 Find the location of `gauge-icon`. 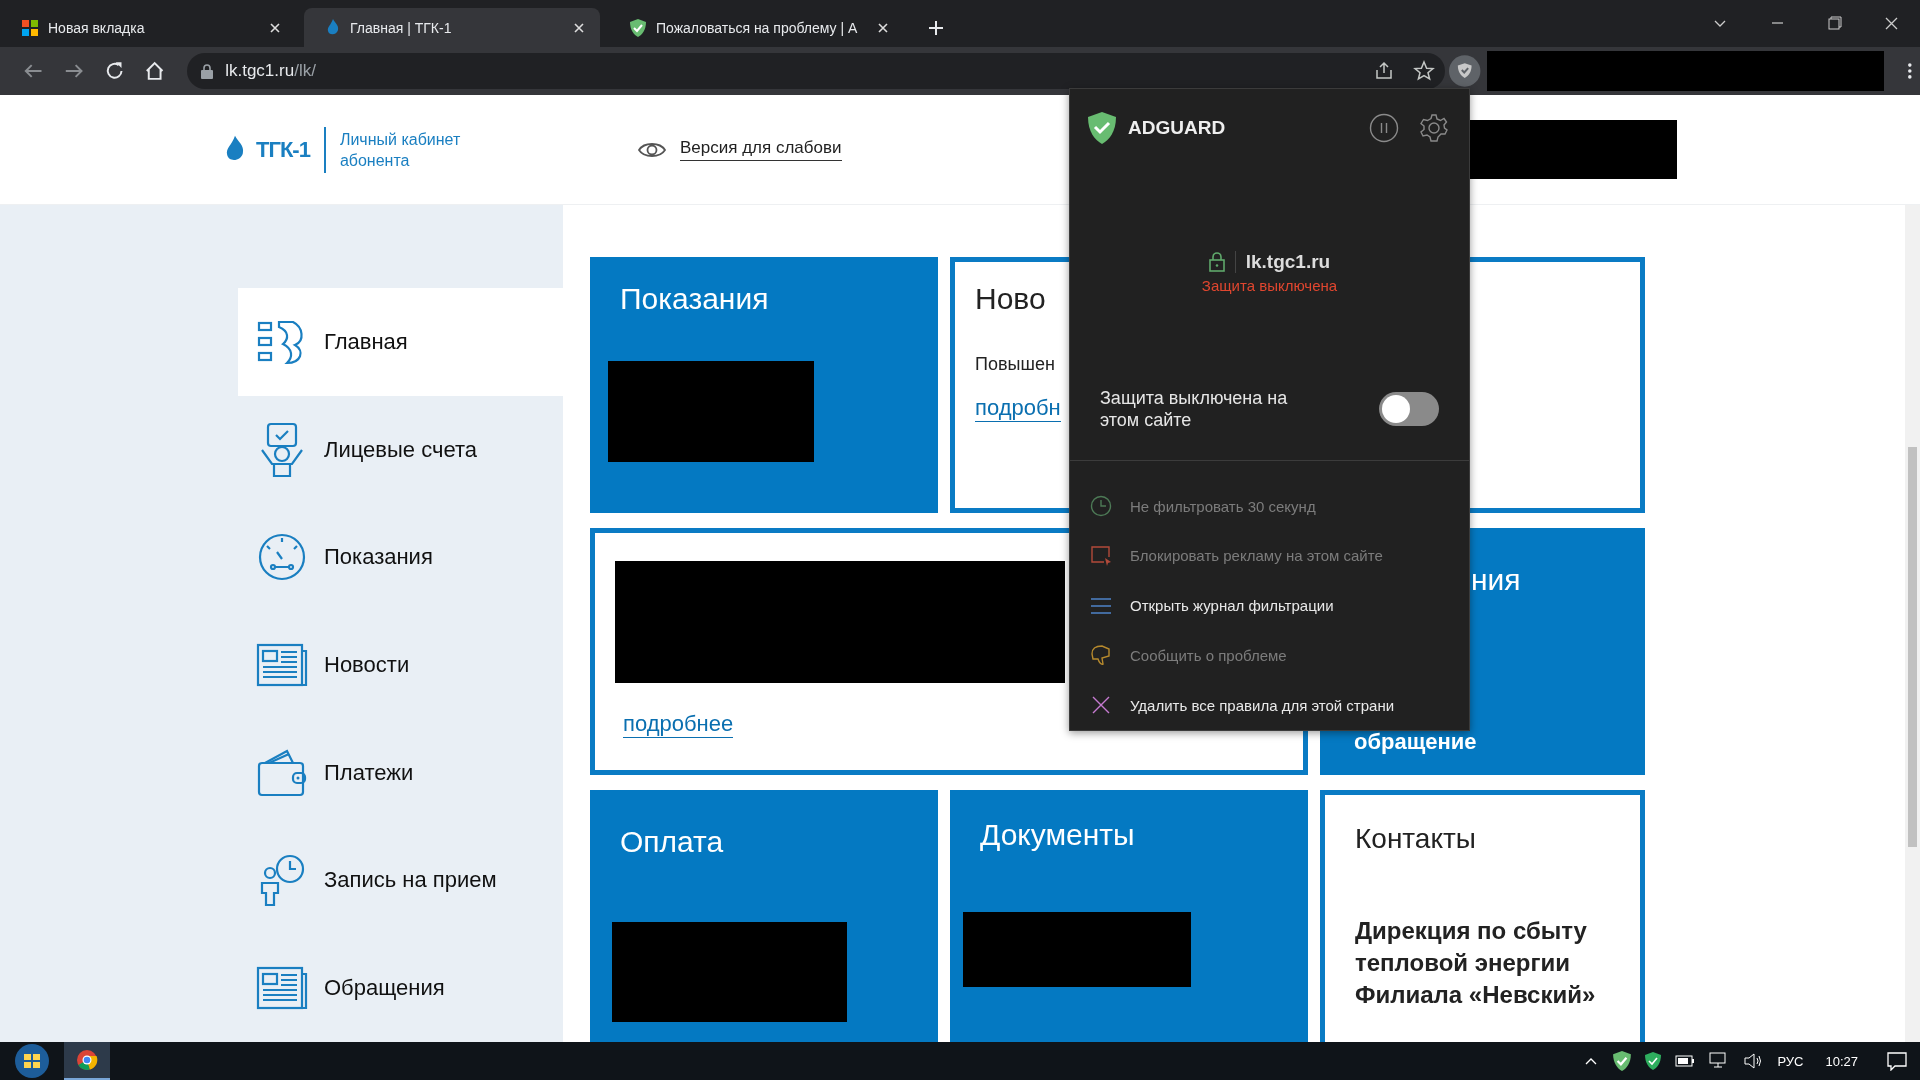

gauge-icon is located at coordinates (282, 557).